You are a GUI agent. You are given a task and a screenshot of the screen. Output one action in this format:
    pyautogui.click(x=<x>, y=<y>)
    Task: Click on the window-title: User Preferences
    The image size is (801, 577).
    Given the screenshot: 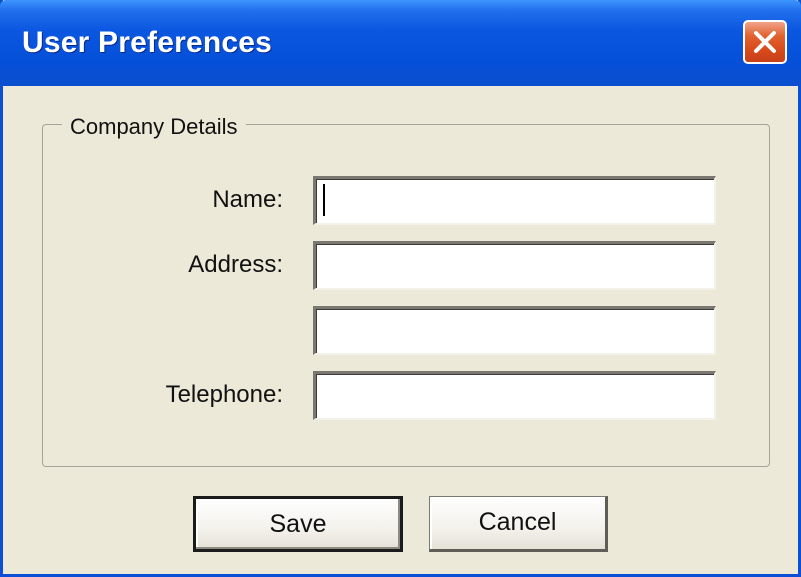 What is the action you would take?
    pyautogui.click(x=147, y=42)
    